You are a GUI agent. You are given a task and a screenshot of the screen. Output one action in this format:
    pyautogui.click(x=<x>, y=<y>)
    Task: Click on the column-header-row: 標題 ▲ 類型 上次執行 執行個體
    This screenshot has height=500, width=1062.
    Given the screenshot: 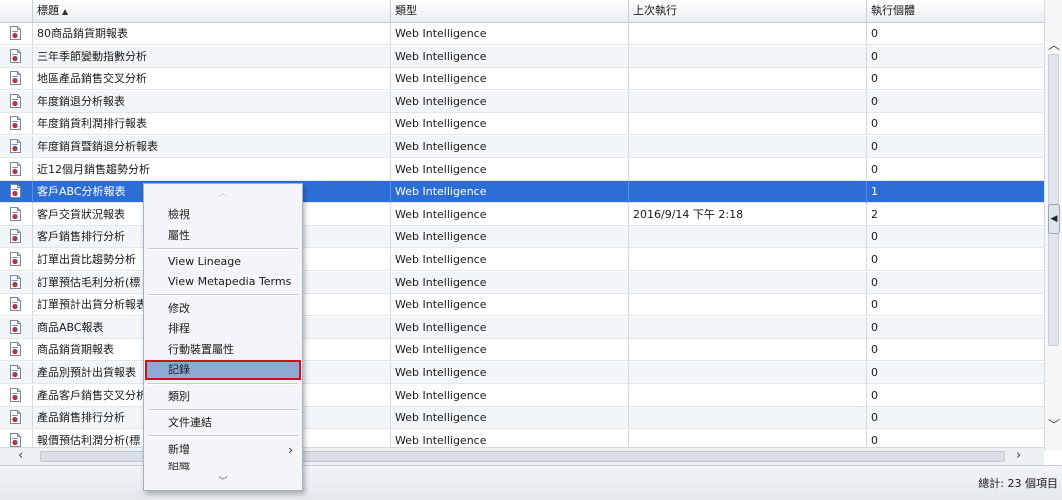 What is the action you would take?
    pyautogui.click(x=522, y=11)
    